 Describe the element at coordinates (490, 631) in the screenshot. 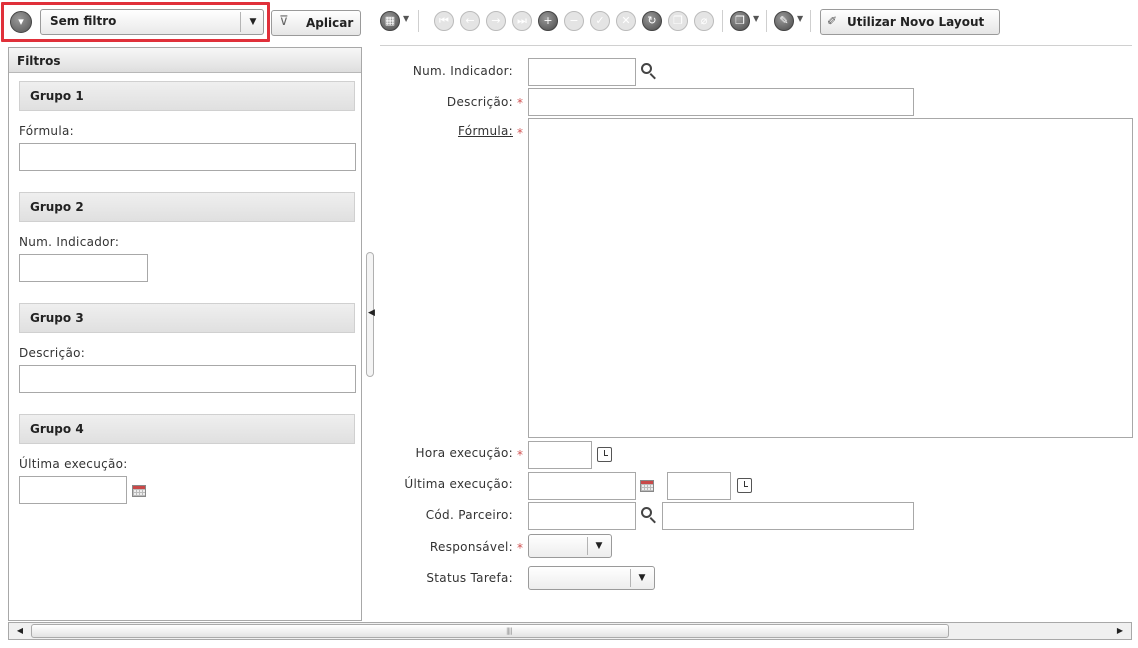

I see `scrollbar-thumb: ||||` at that location.